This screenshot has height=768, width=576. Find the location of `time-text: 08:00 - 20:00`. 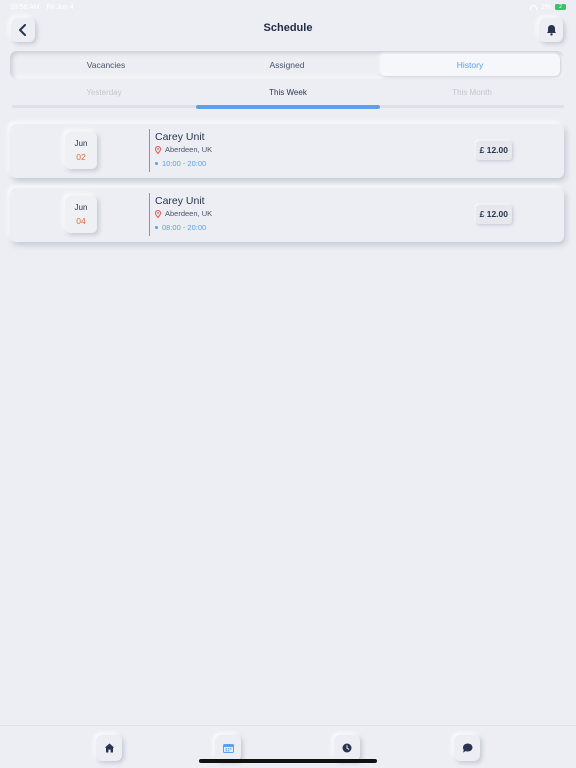

time-text: 08:00 - 20:00 is located at coordinates (184, 227).